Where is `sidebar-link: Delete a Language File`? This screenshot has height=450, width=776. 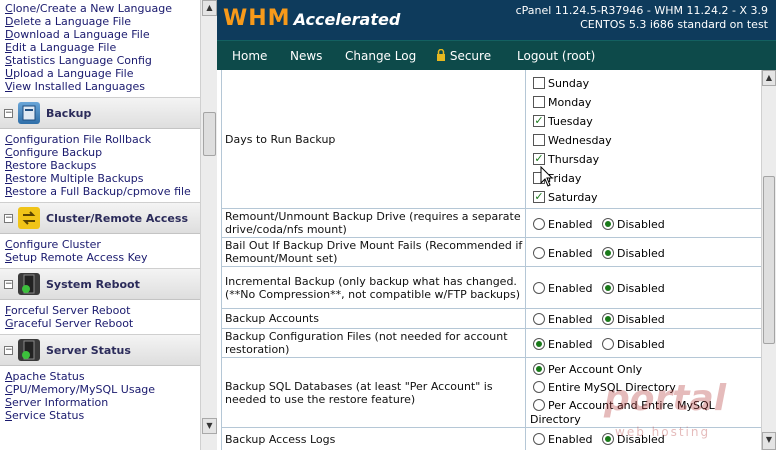
sidebar-link: Delete a Language File is located at coordinates (100, 21).